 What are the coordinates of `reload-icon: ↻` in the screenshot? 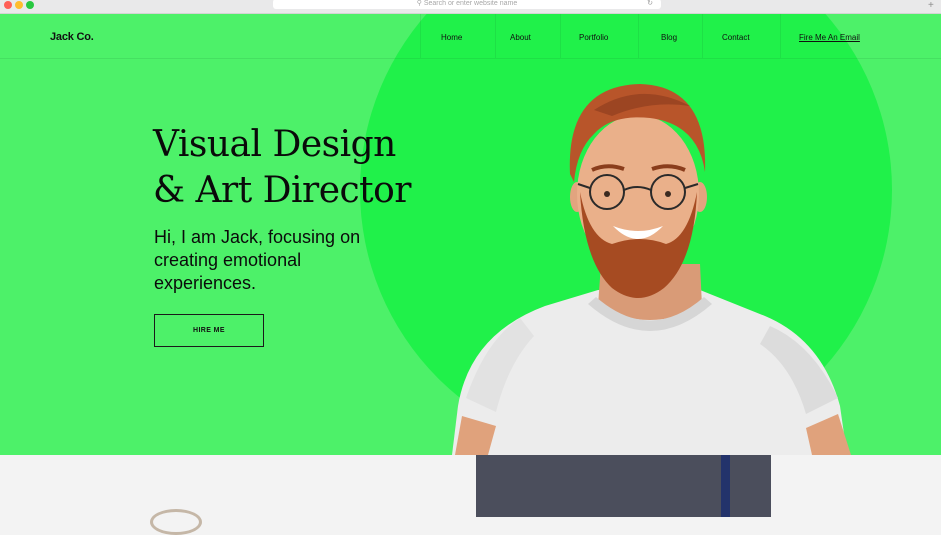 It's located at (650, 4).